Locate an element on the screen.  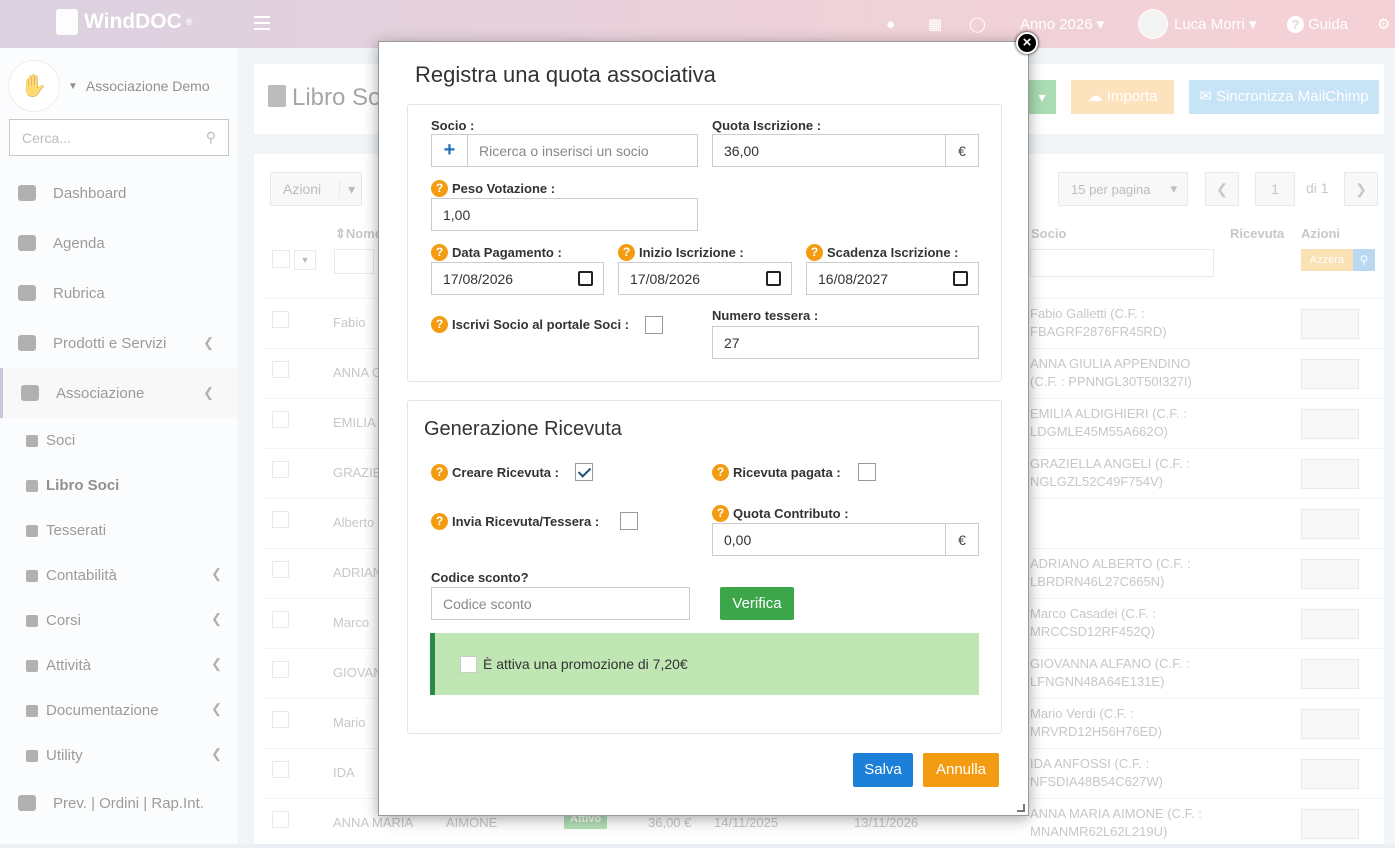
creare-ricevuta-checkbox is located at coordinates (584, 472).